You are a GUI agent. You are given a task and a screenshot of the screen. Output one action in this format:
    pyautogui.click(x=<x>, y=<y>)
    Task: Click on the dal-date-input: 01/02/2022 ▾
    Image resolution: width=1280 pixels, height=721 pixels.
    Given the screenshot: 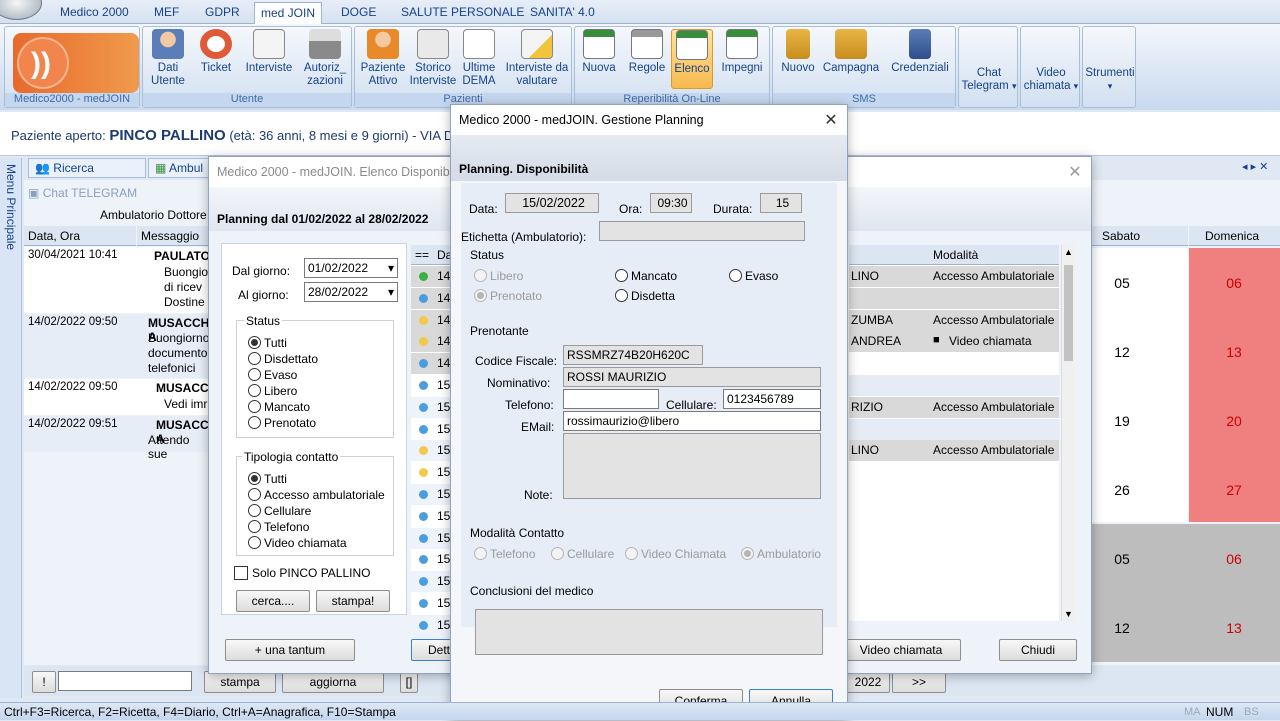 What is the action you would take?
    pyautogui.click(x=351, y=268)
    